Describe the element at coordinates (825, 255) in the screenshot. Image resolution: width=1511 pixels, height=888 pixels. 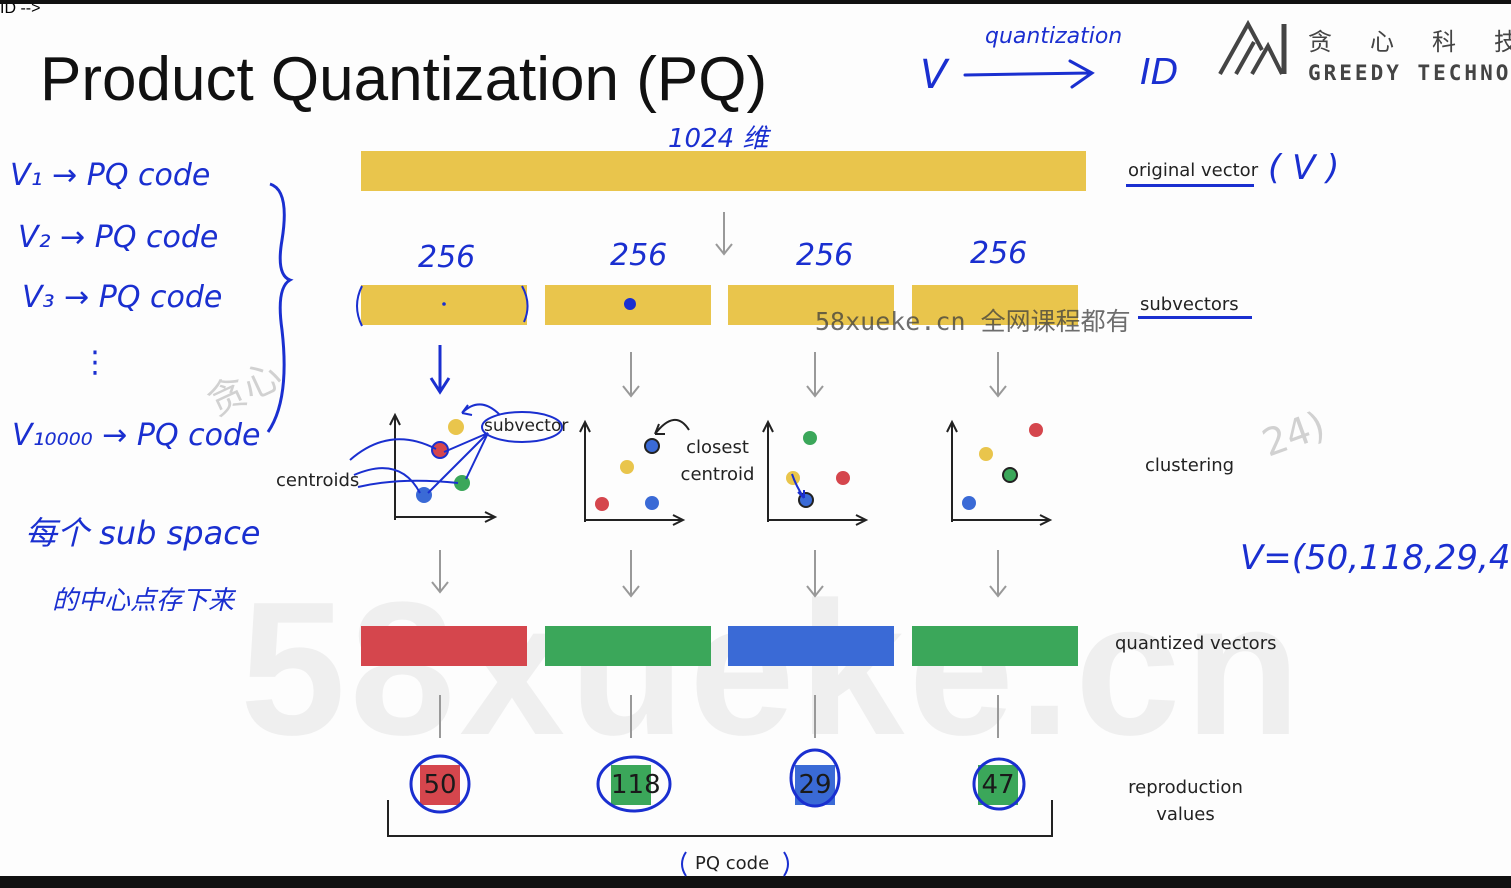
I see `subvector-size-3: 256` at that location.